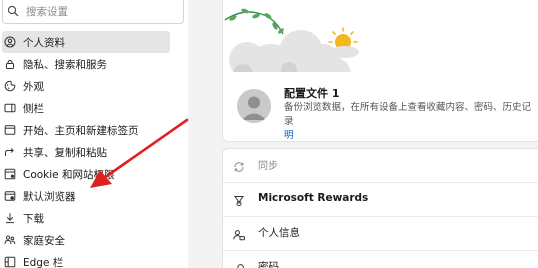 The width and height of the screenshot is (538, 268). Describe the element at coordinates (33, 218) in the screenshot. I see `sidebar-item-label: 下载` at that location.